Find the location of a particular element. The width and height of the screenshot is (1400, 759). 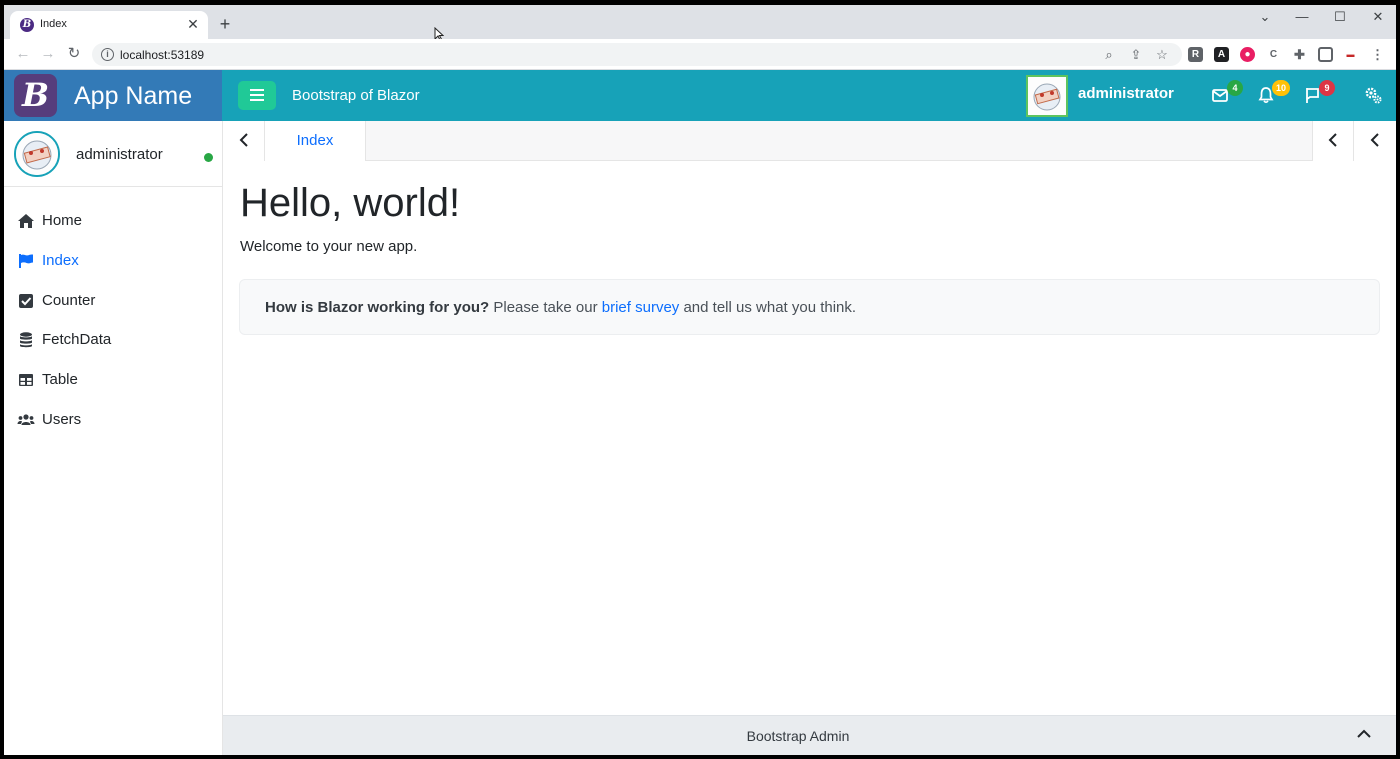

sidebar-item-label: Index is located at coordinates (60, 260).